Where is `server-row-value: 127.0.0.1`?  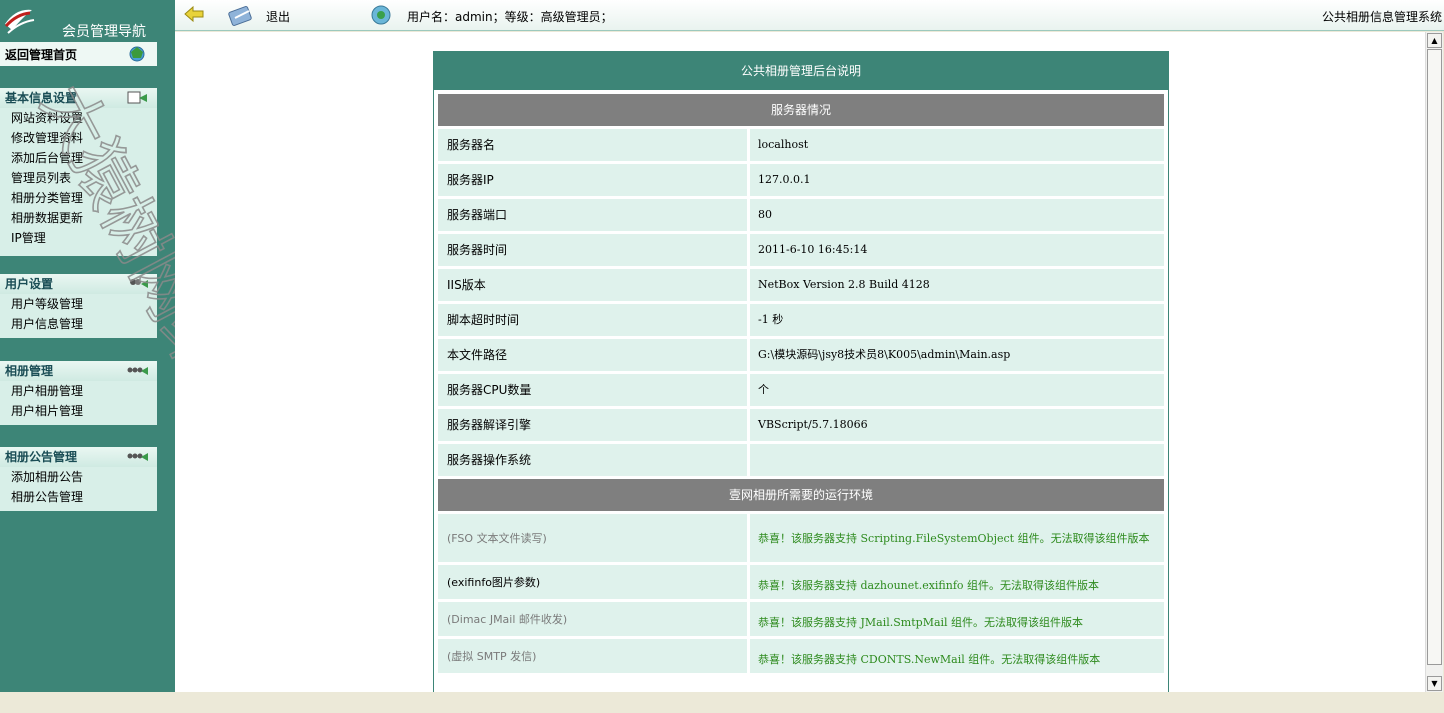
server-row-value: 127.0.0.1 is located at coordinates (957, 180).